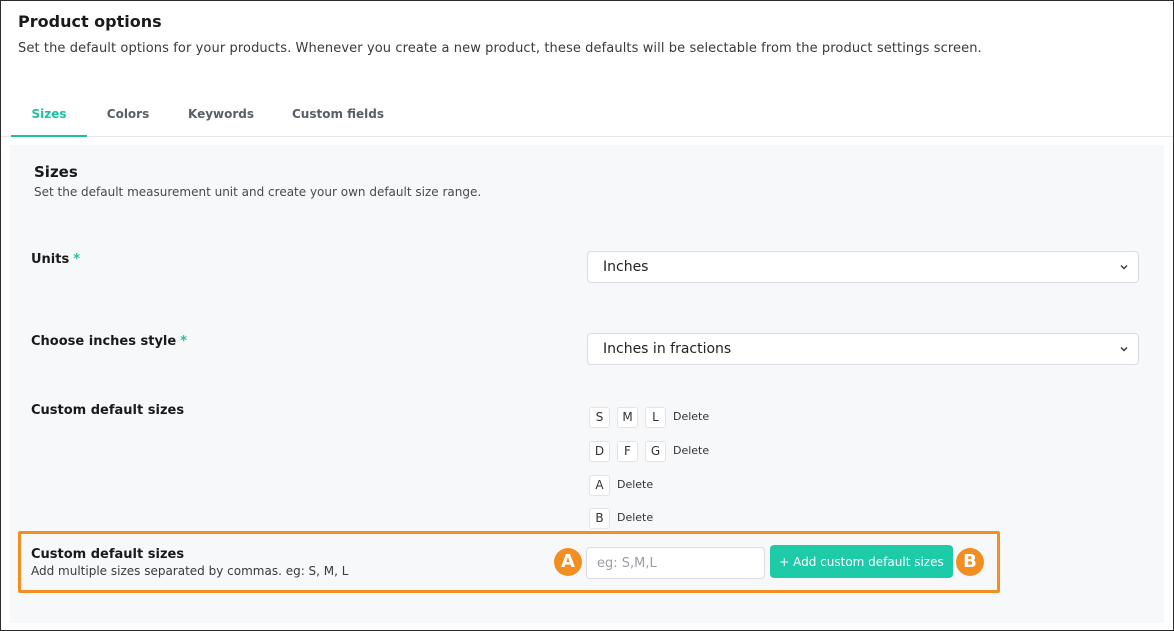 The height and width of the screenshot is (631, 1174). Describe the element at coordinates (108, 554) in the screenshot. I see `add-sizes-label: Custom default sizes` at that location.